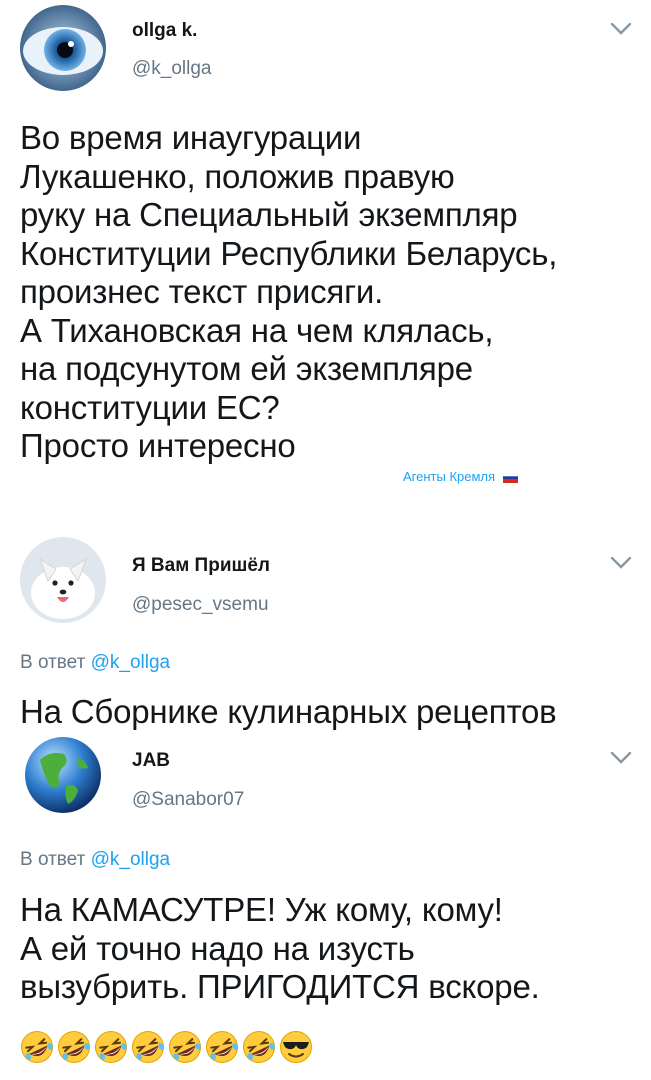 Image resolution: width=651 pixels, height=1080 pixels. Describe the element at coordinates (63, 580) in the screenshot. I see `avatar-arctic-fox` at that location.